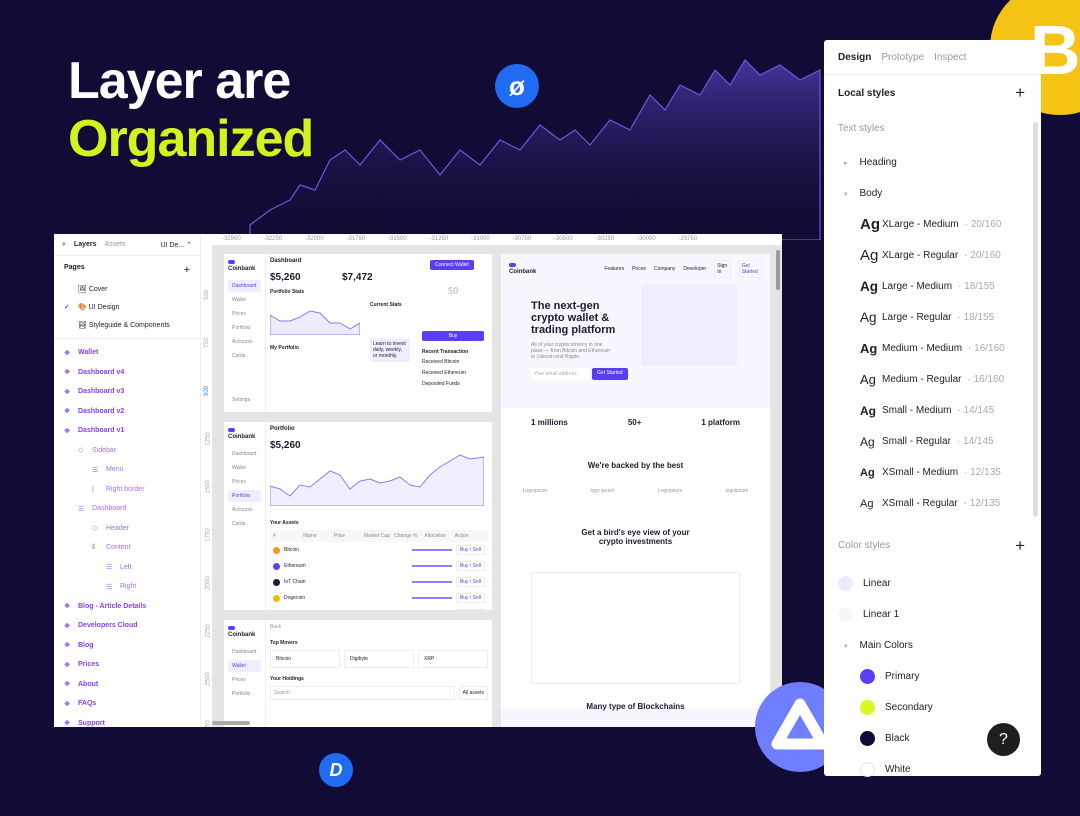 This screenshot has width=1080, height=816. What do you see at coordinates (932, 162) in the screenshot?
I see `group-heading: ▸ Heading` at bounding box center [932, 162].